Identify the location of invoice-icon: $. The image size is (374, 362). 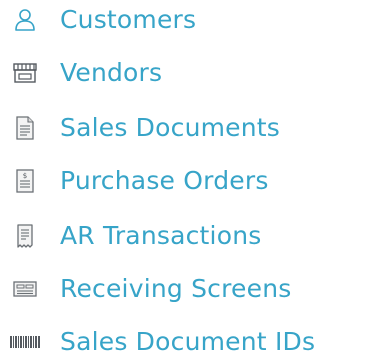
(25, 181).